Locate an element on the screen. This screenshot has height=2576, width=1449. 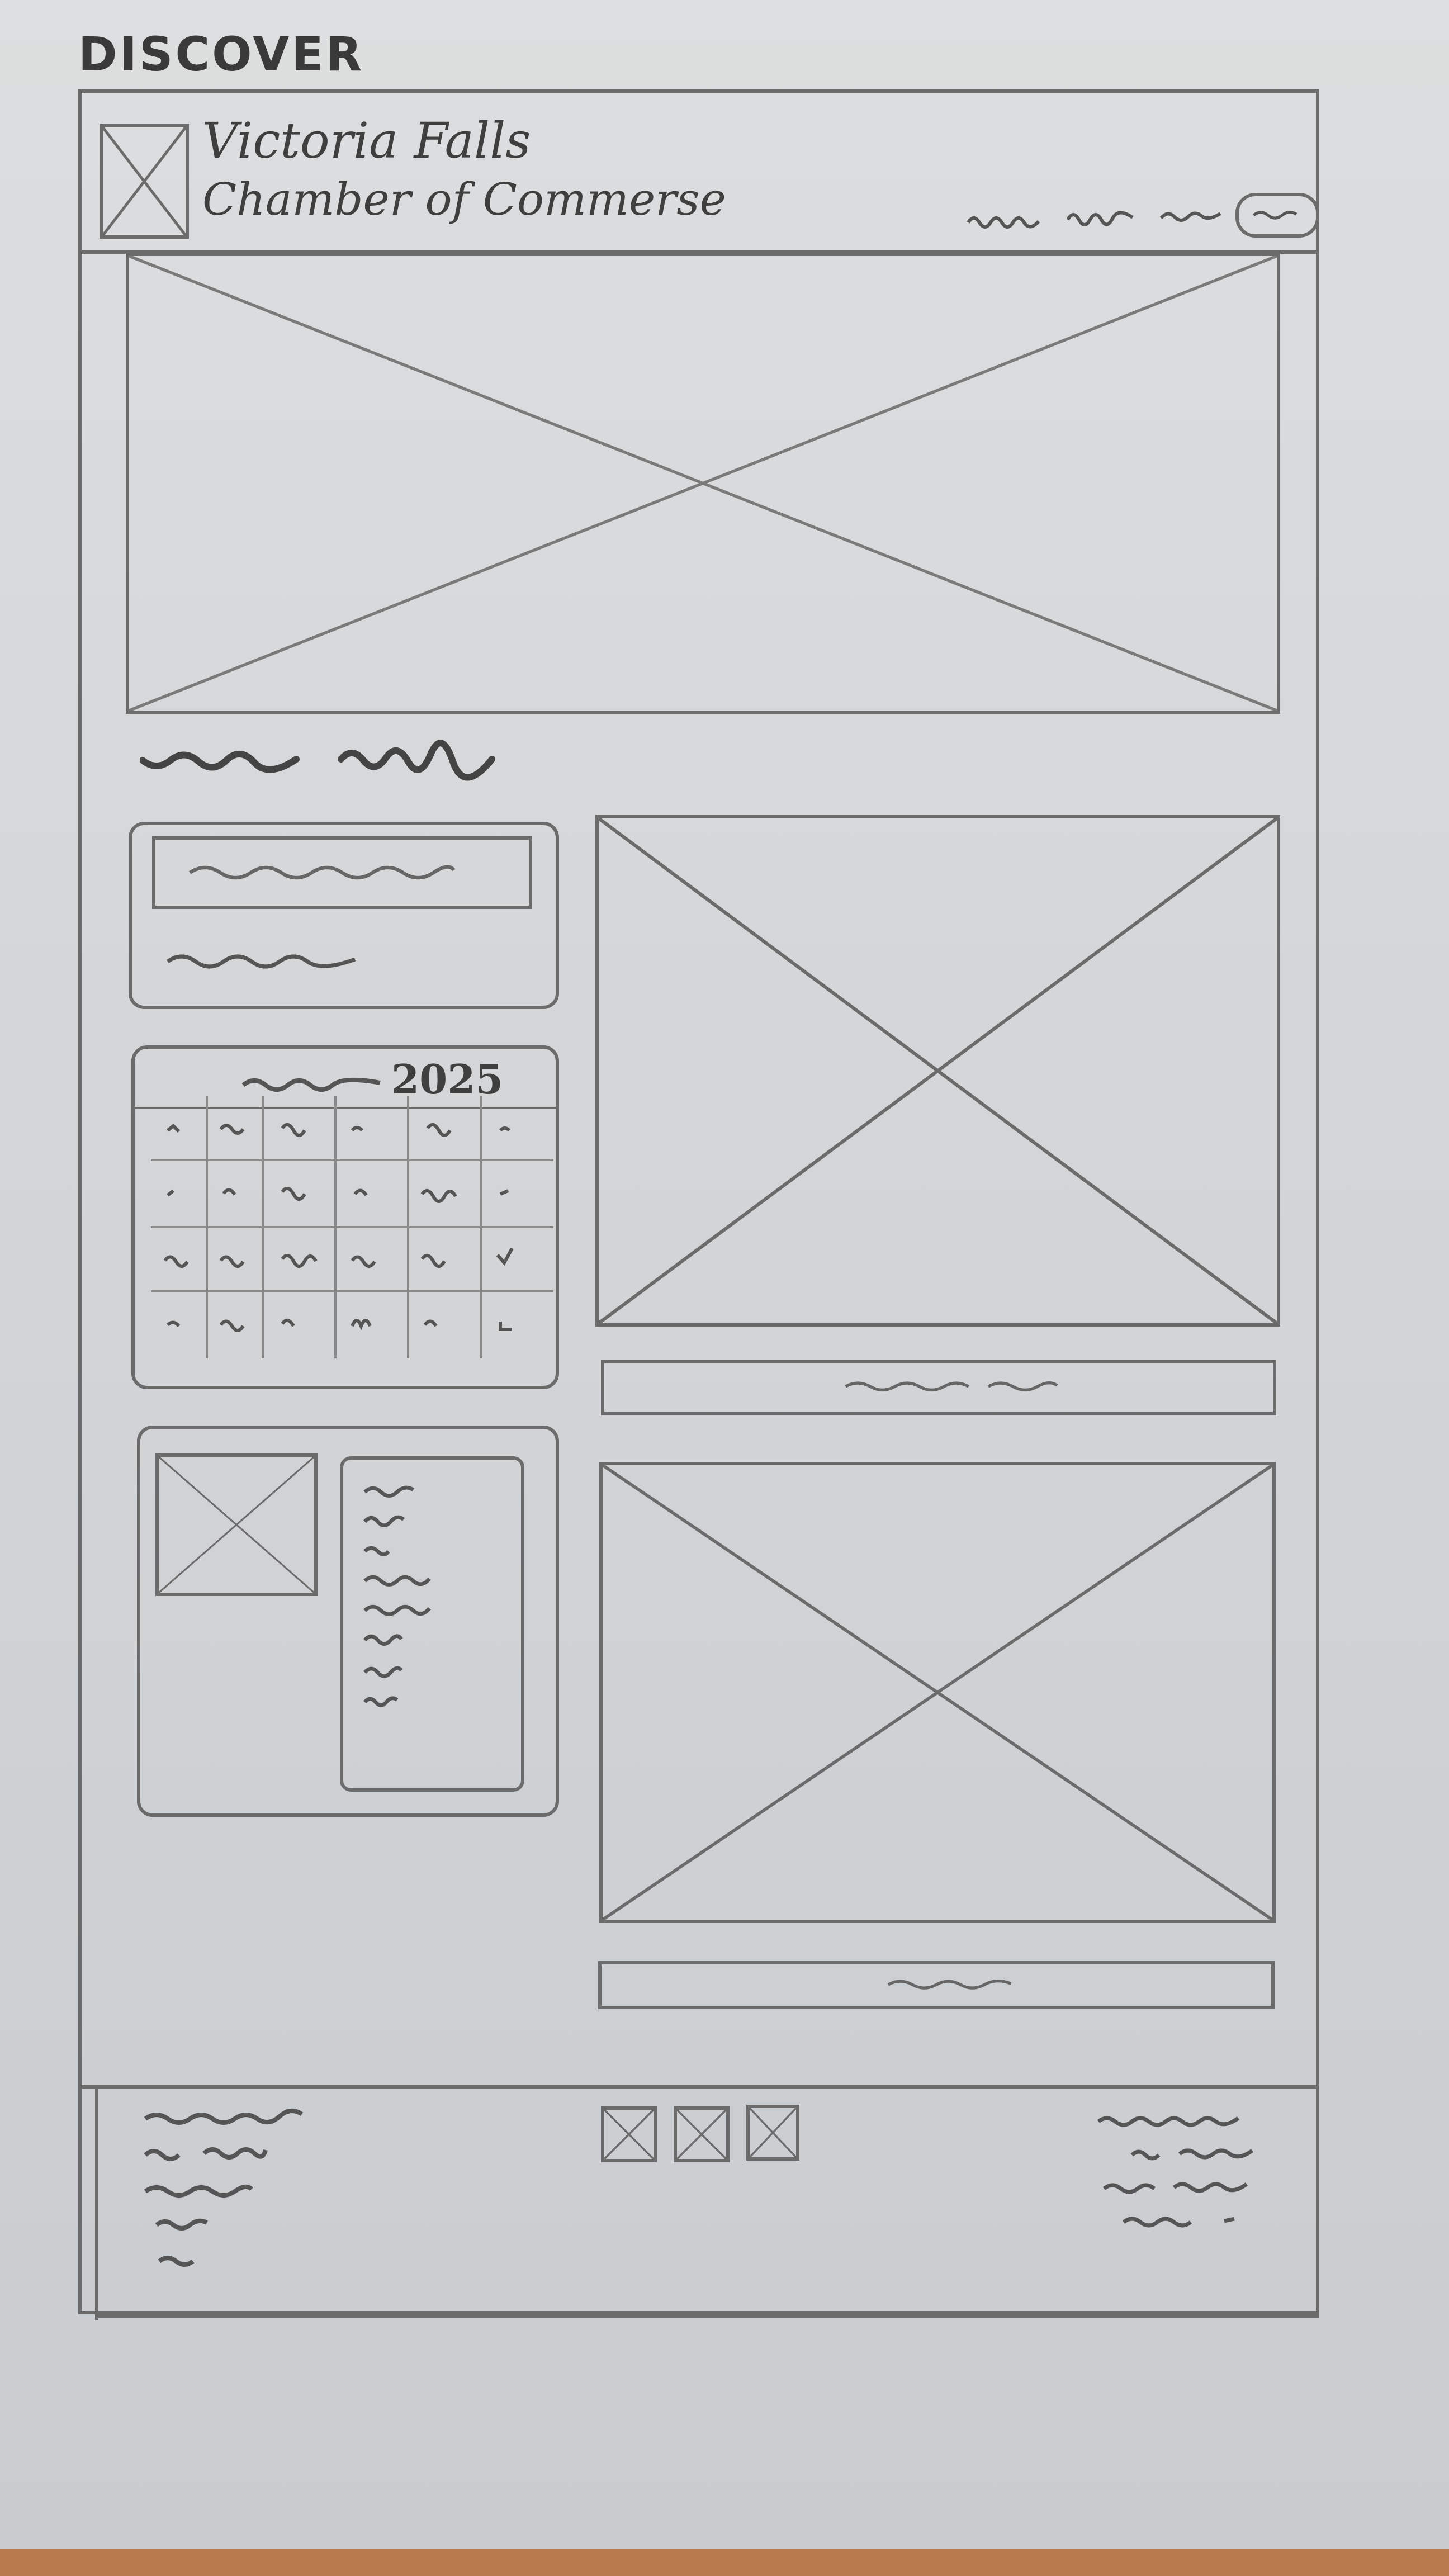
page-title: DISCOVER is located at coordinates (221, 55).